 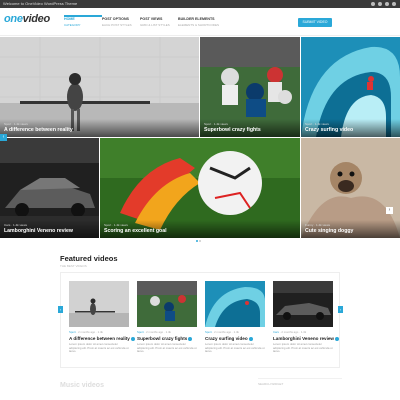 What do you see at coordinates (16, 124) in the screenshot?
I see `hero-meta: Sport · 1.4k views` at bounding box center [16, 124].